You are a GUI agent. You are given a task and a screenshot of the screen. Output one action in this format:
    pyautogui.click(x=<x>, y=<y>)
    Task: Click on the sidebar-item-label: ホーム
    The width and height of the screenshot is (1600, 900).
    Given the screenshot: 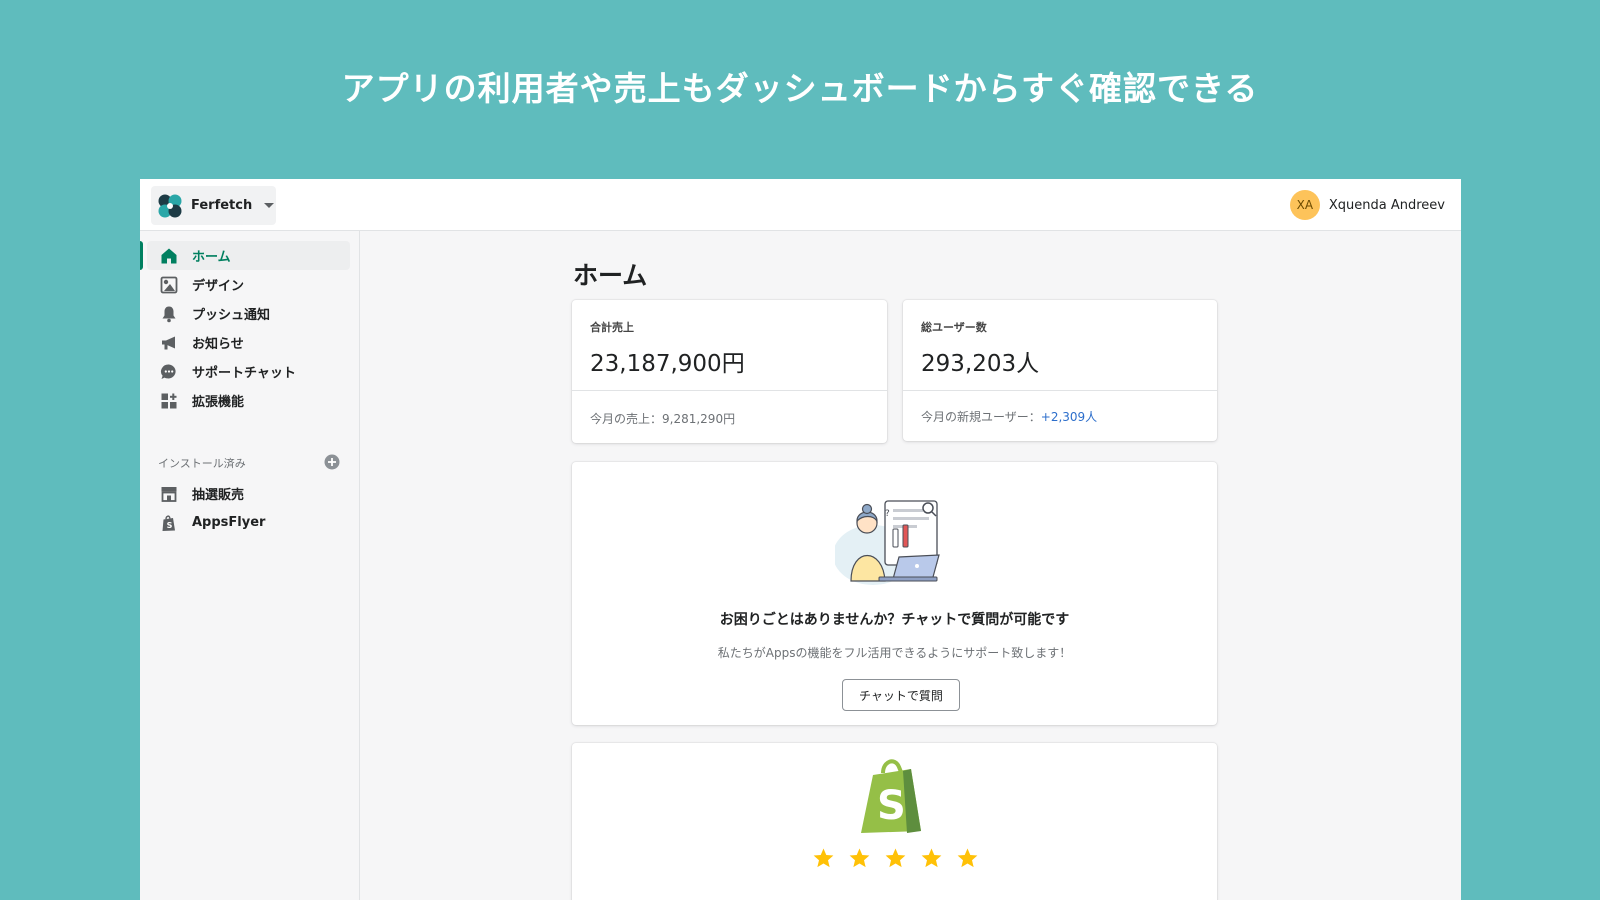 What is the action you would take?
    pyautogui.click(x=211, y=257)
    